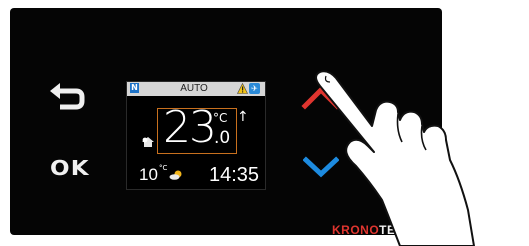  I want to click on status-bar: N AUTO ✈, so click(196, 89).